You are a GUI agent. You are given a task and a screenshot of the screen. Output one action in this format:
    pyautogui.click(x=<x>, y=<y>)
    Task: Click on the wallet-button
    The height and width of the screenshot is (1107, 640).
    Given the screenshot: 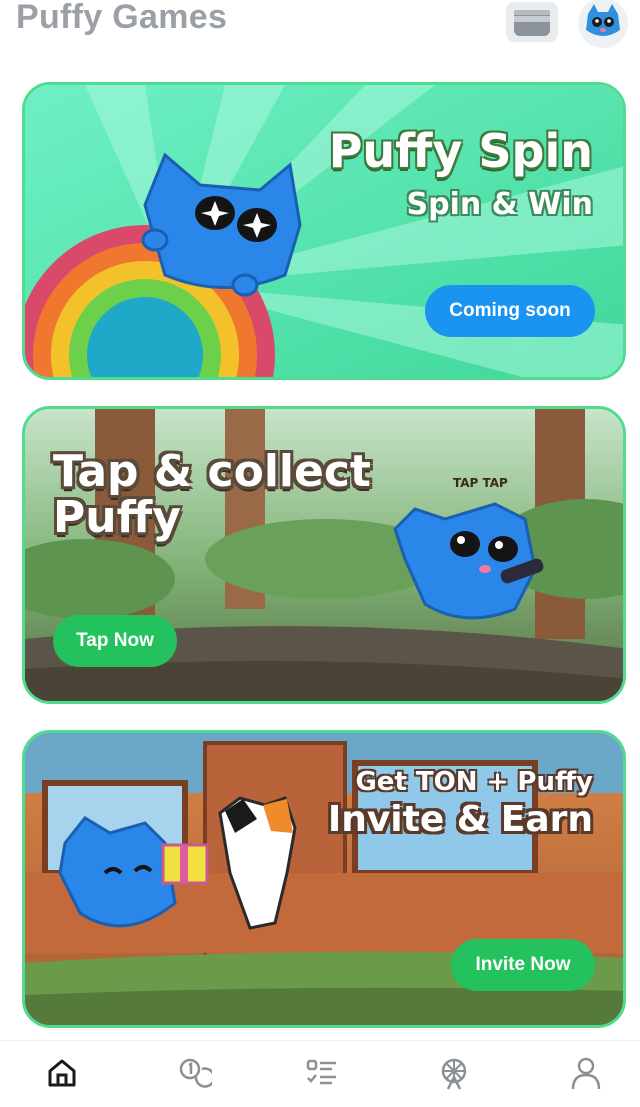 What is the action you would take?
    pyautogui.click(x=532, y=22)
    